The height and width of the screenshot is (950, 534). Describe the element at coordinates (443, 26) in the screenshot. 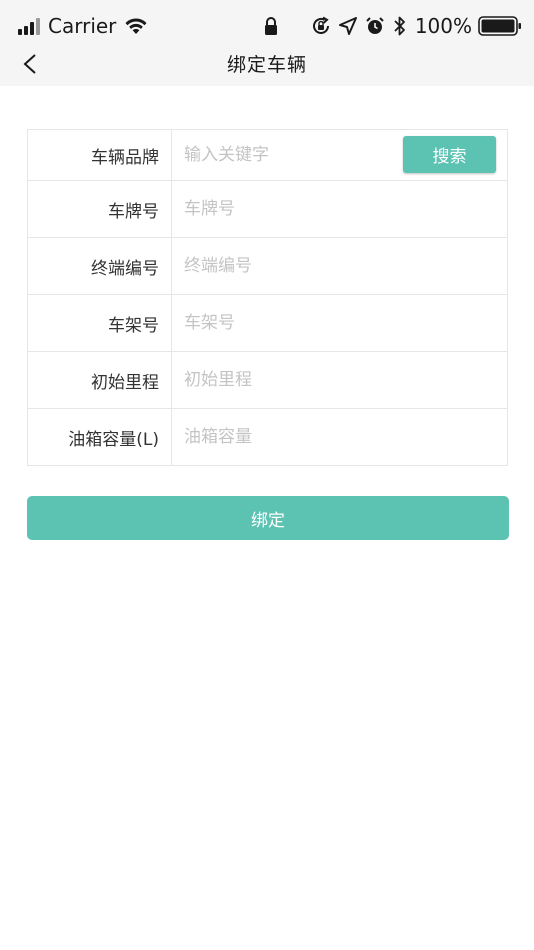

I see `battery-percentage: 100%` at that location.